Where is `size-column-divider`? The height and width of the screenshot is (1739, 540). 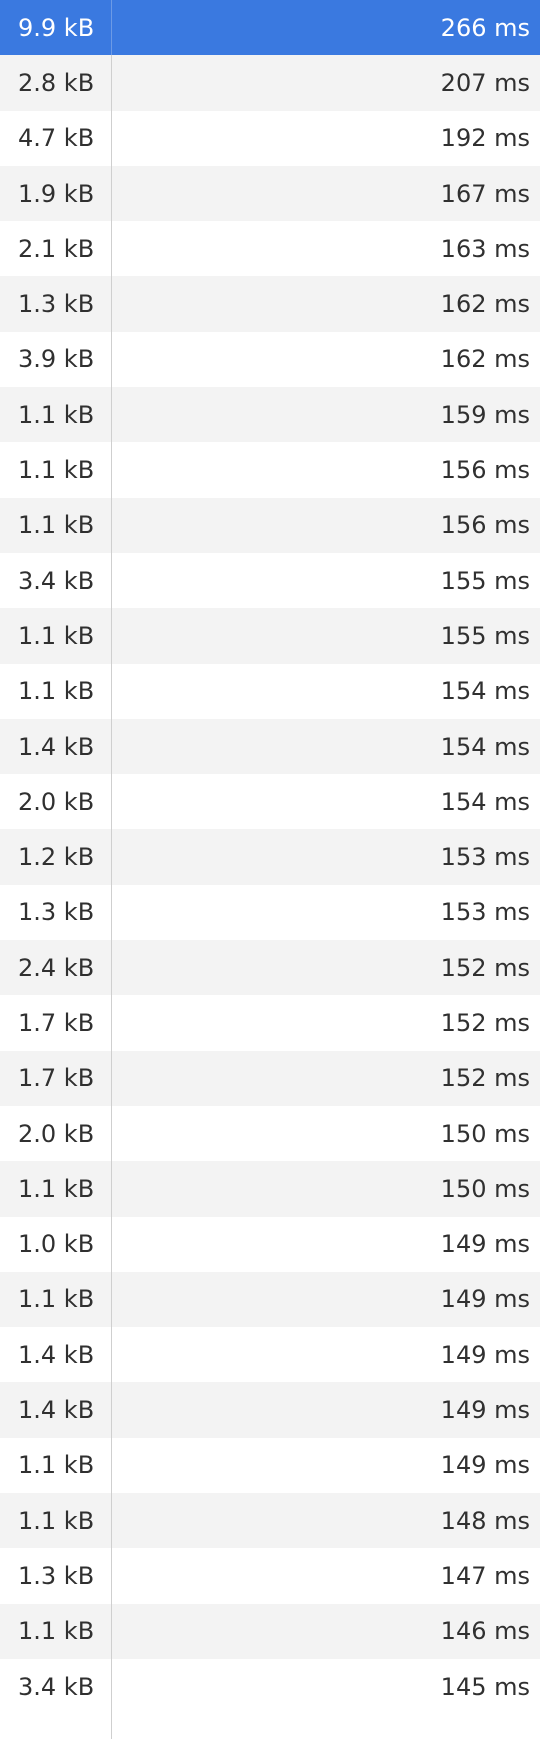
size-column-divider is located at coordinates (56, 1726).